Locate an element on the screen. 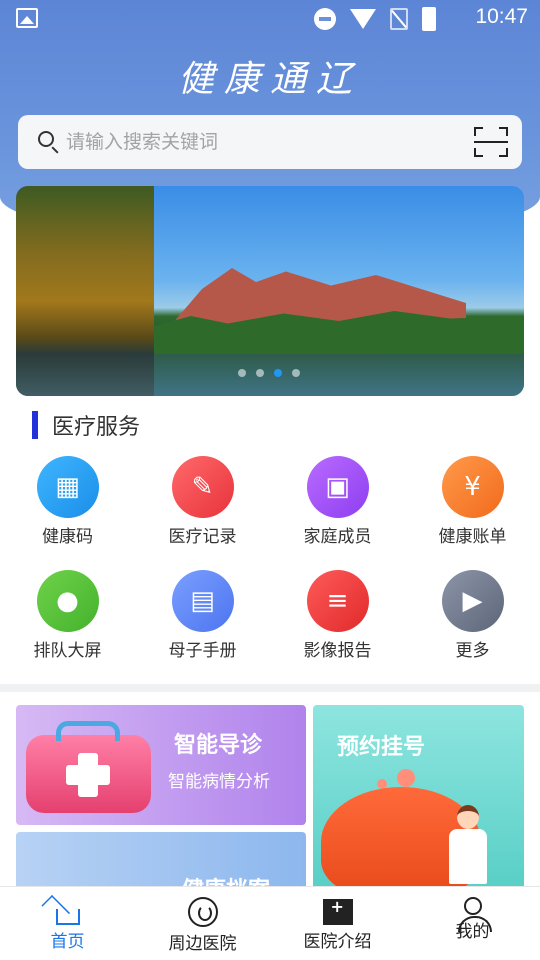  status-bar: 10:47 is located at coordinates (270, 18).